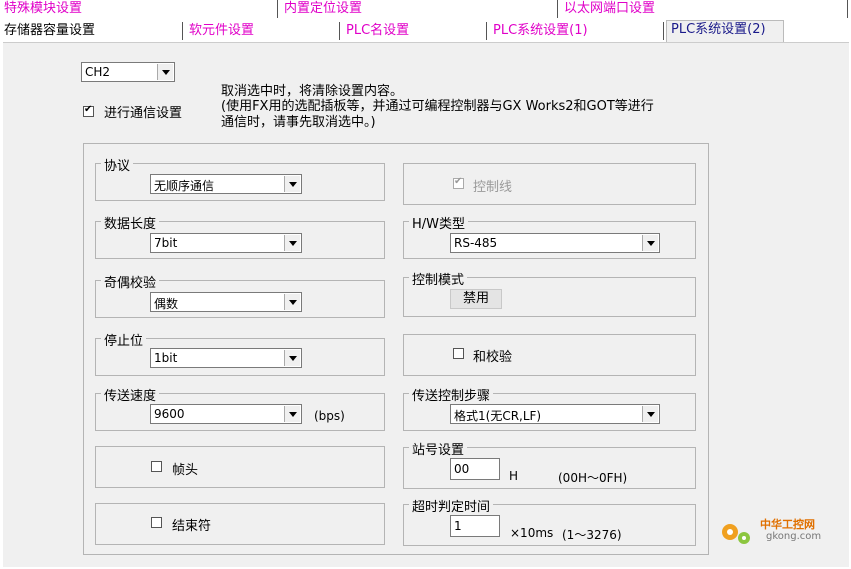 Image resolution: width=851 pixels, height=569 pixels. I want to click on hw-type-select: RS-485, so click(555, 243).